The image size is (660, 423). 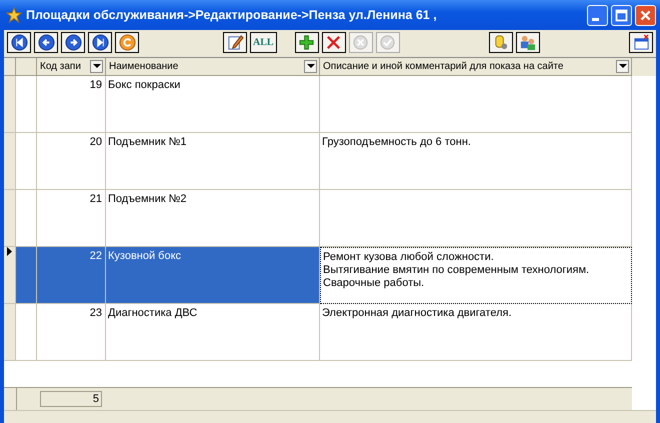 I want to click on table-cell: Бокс покраски, so click(x=213, y=104).